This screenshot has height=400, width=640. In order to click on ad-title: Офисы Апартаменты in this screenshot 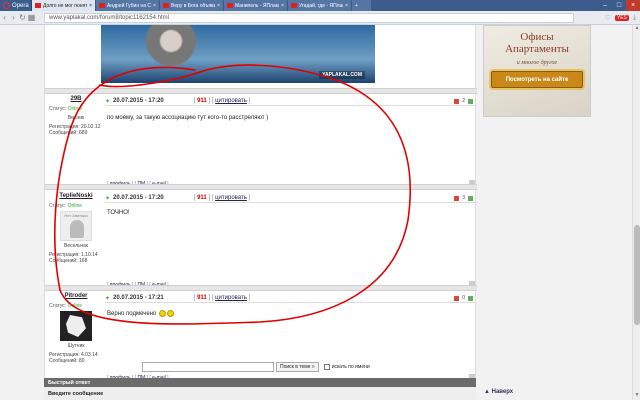, I will do `click(537, 43)`.